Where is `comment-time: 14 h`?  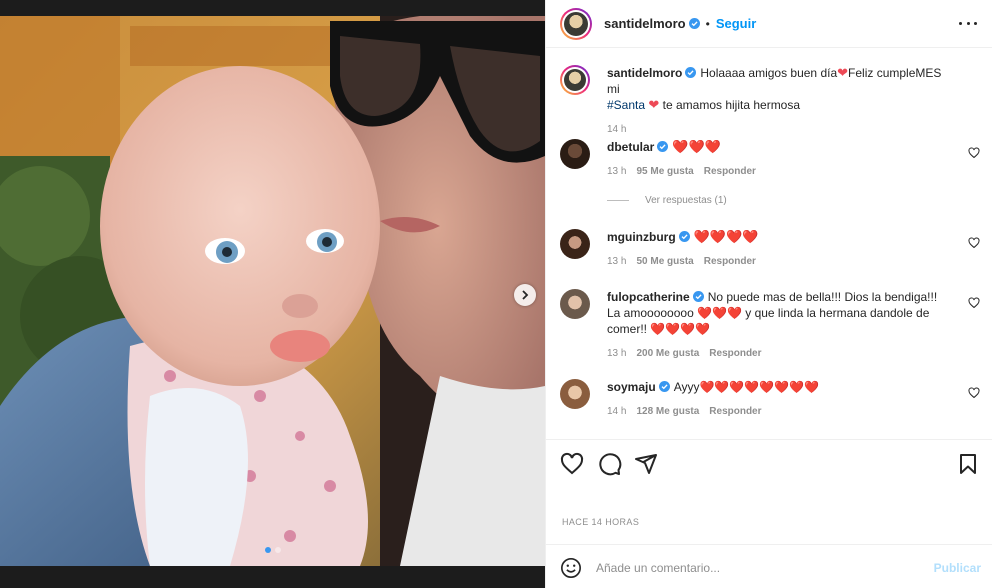 comment-time: 14 h is located at coordinates (617, 411).